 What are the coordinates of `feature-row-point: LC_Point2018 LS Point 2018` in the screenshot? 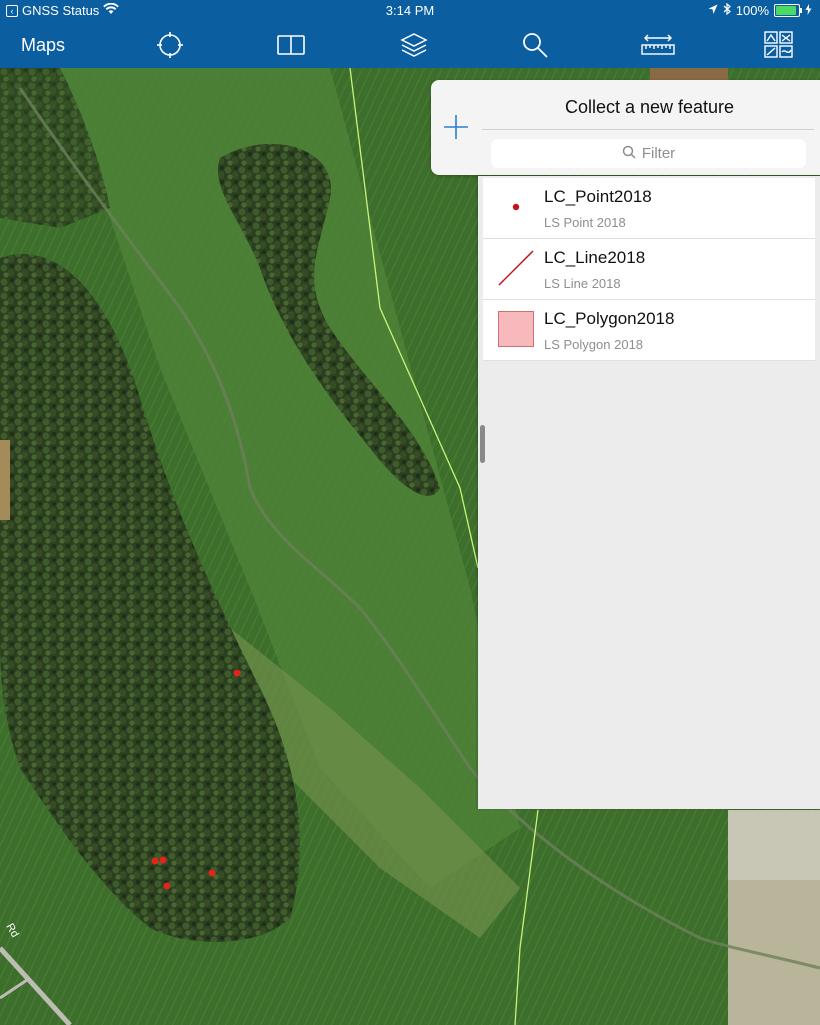 It's located at (649, 208).